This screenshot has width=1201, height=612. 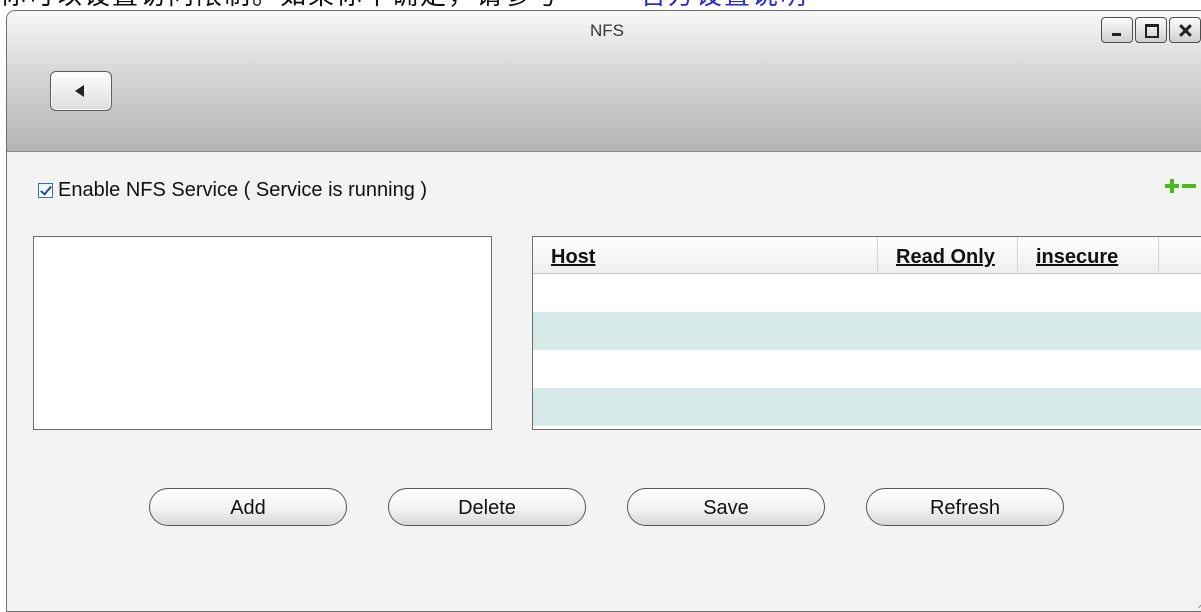 I want to click on back-button, so click(x=81, y=91).